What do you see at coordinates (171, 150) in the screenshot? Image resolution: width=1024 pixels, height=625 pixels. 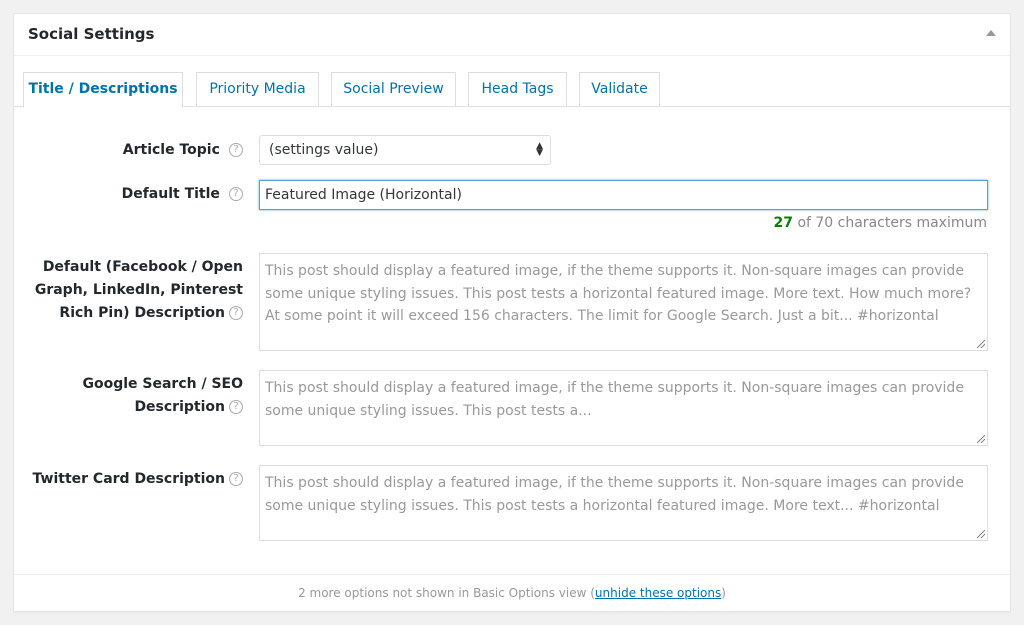 I see `article-topic-label: Article Topic` at bounding box center [171, 150].